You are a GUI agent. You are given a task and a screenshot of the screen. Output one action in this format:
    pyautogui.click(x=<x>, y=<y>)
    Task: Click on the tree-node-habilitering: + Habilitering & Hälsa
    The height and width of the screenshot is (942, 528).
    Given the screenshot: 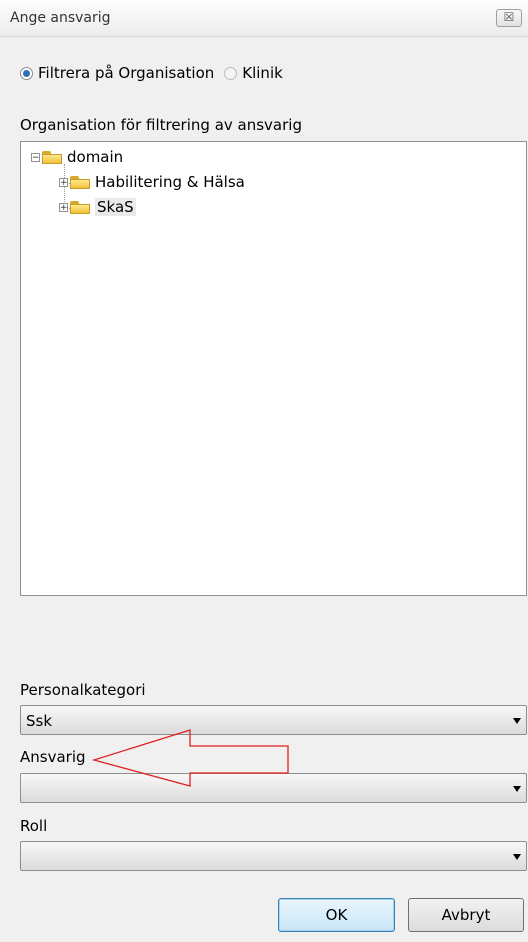 What is the action you would take?
    pyautogui.click(x=152, y=182)
    